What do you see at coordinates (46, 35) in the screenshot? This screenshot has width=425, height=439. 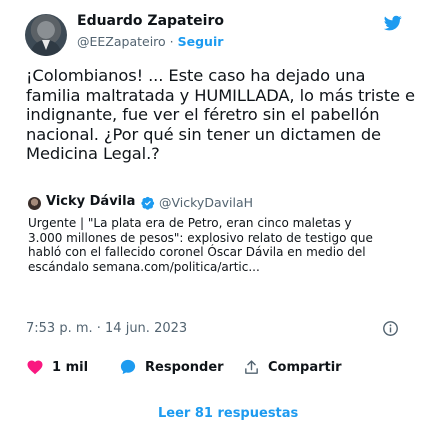 I see `author-avatar` at bounding box center [46, 35].